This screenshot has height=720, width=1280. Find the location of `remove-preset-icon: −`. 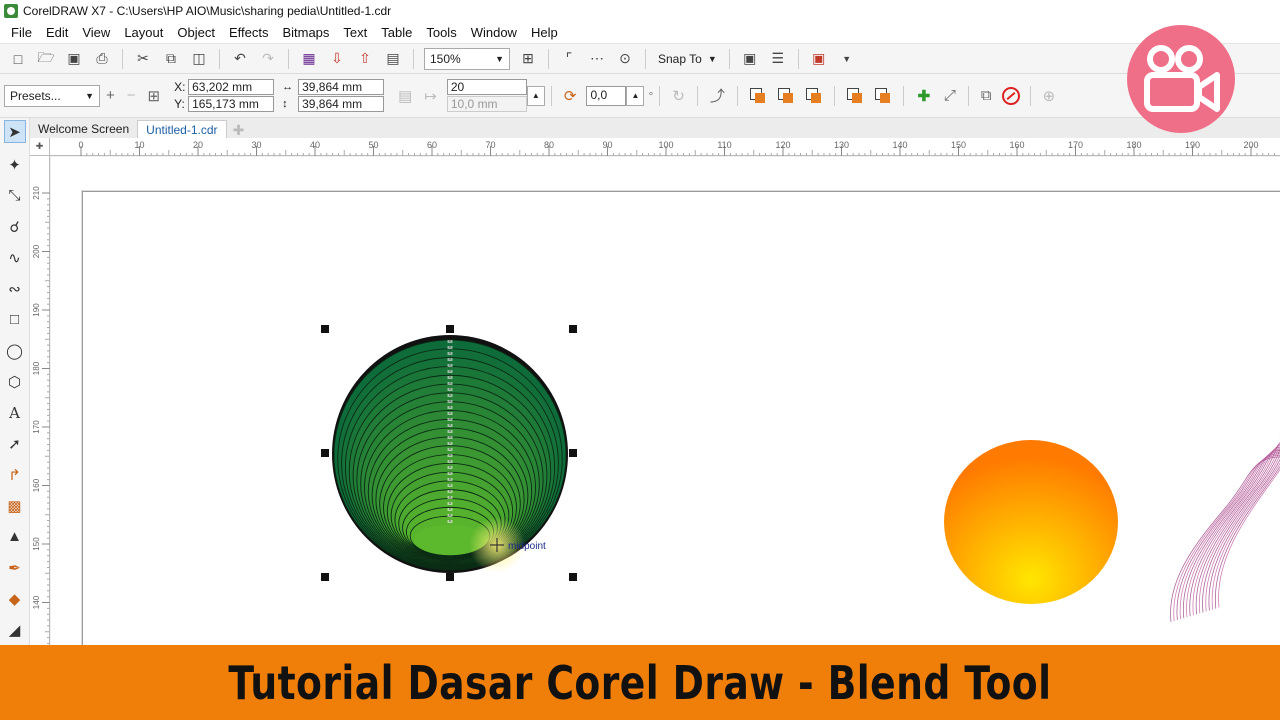

remove-preset-icon: − is located at coordinates (131, 95).